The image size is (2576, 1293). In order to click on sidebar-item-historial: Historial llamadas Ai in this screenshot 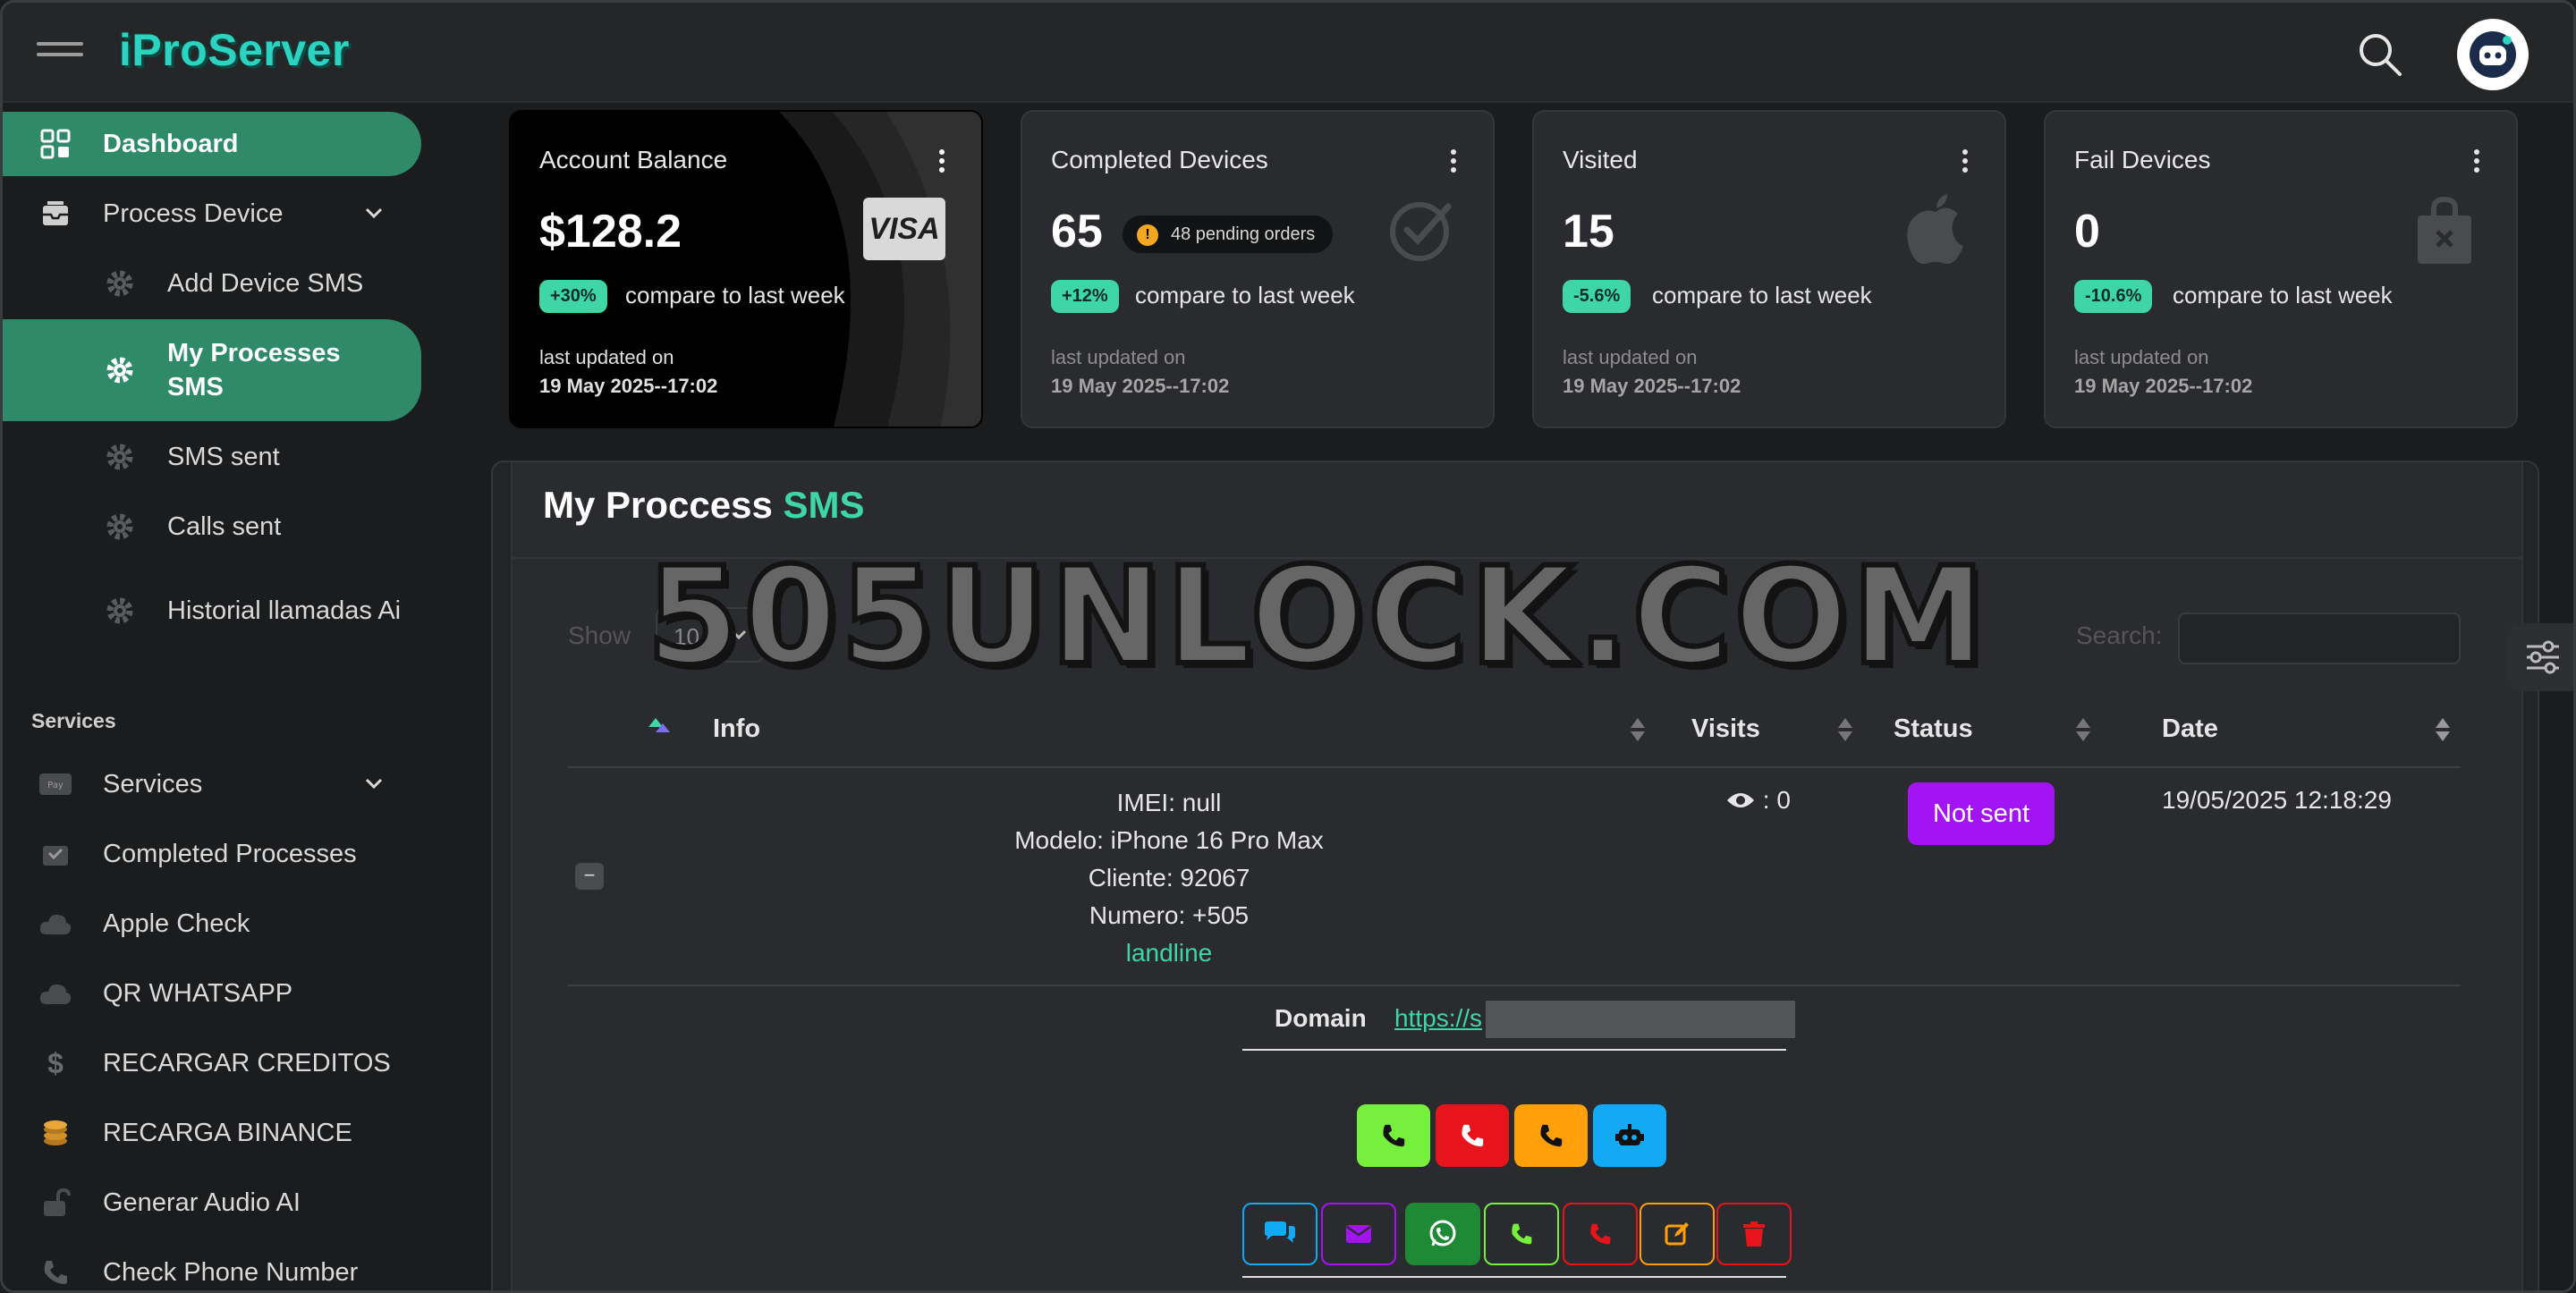, I will do `click(212, 610)`.